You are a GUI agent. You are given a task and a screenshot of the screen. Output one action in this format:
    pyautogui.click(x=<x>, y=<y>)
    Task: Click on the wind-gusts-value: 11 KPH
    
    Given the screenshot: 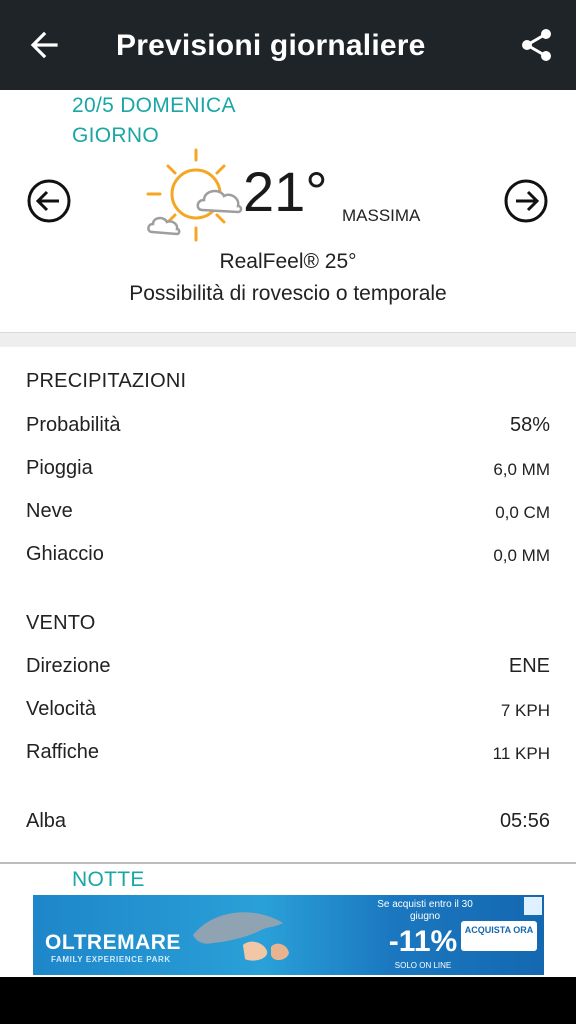 What is the action you would take?
    pyautogui.click(x=521, y=753)
    